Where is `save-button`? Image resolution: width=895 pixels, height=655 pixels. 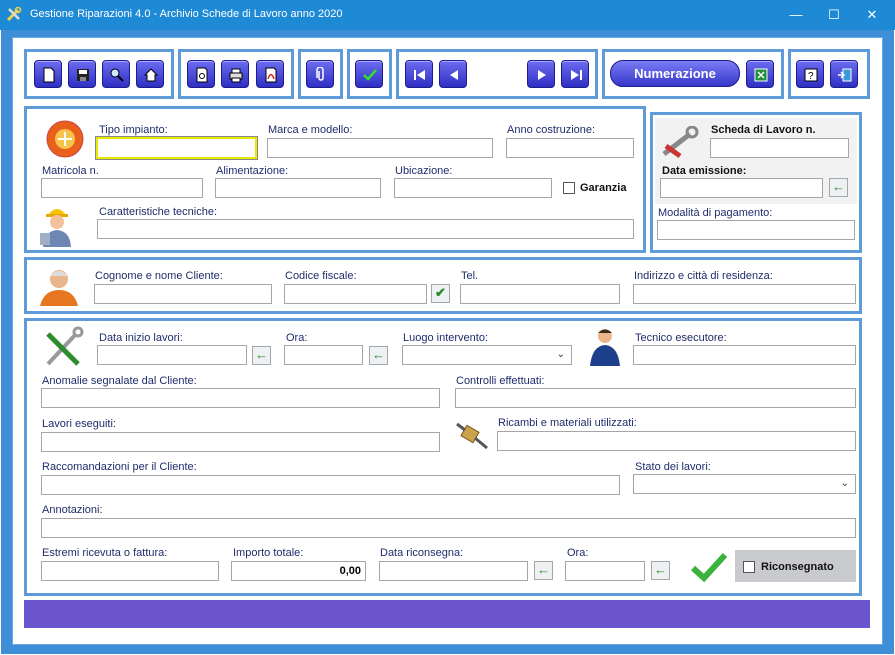 save-button is located at coordinates (82, 74).